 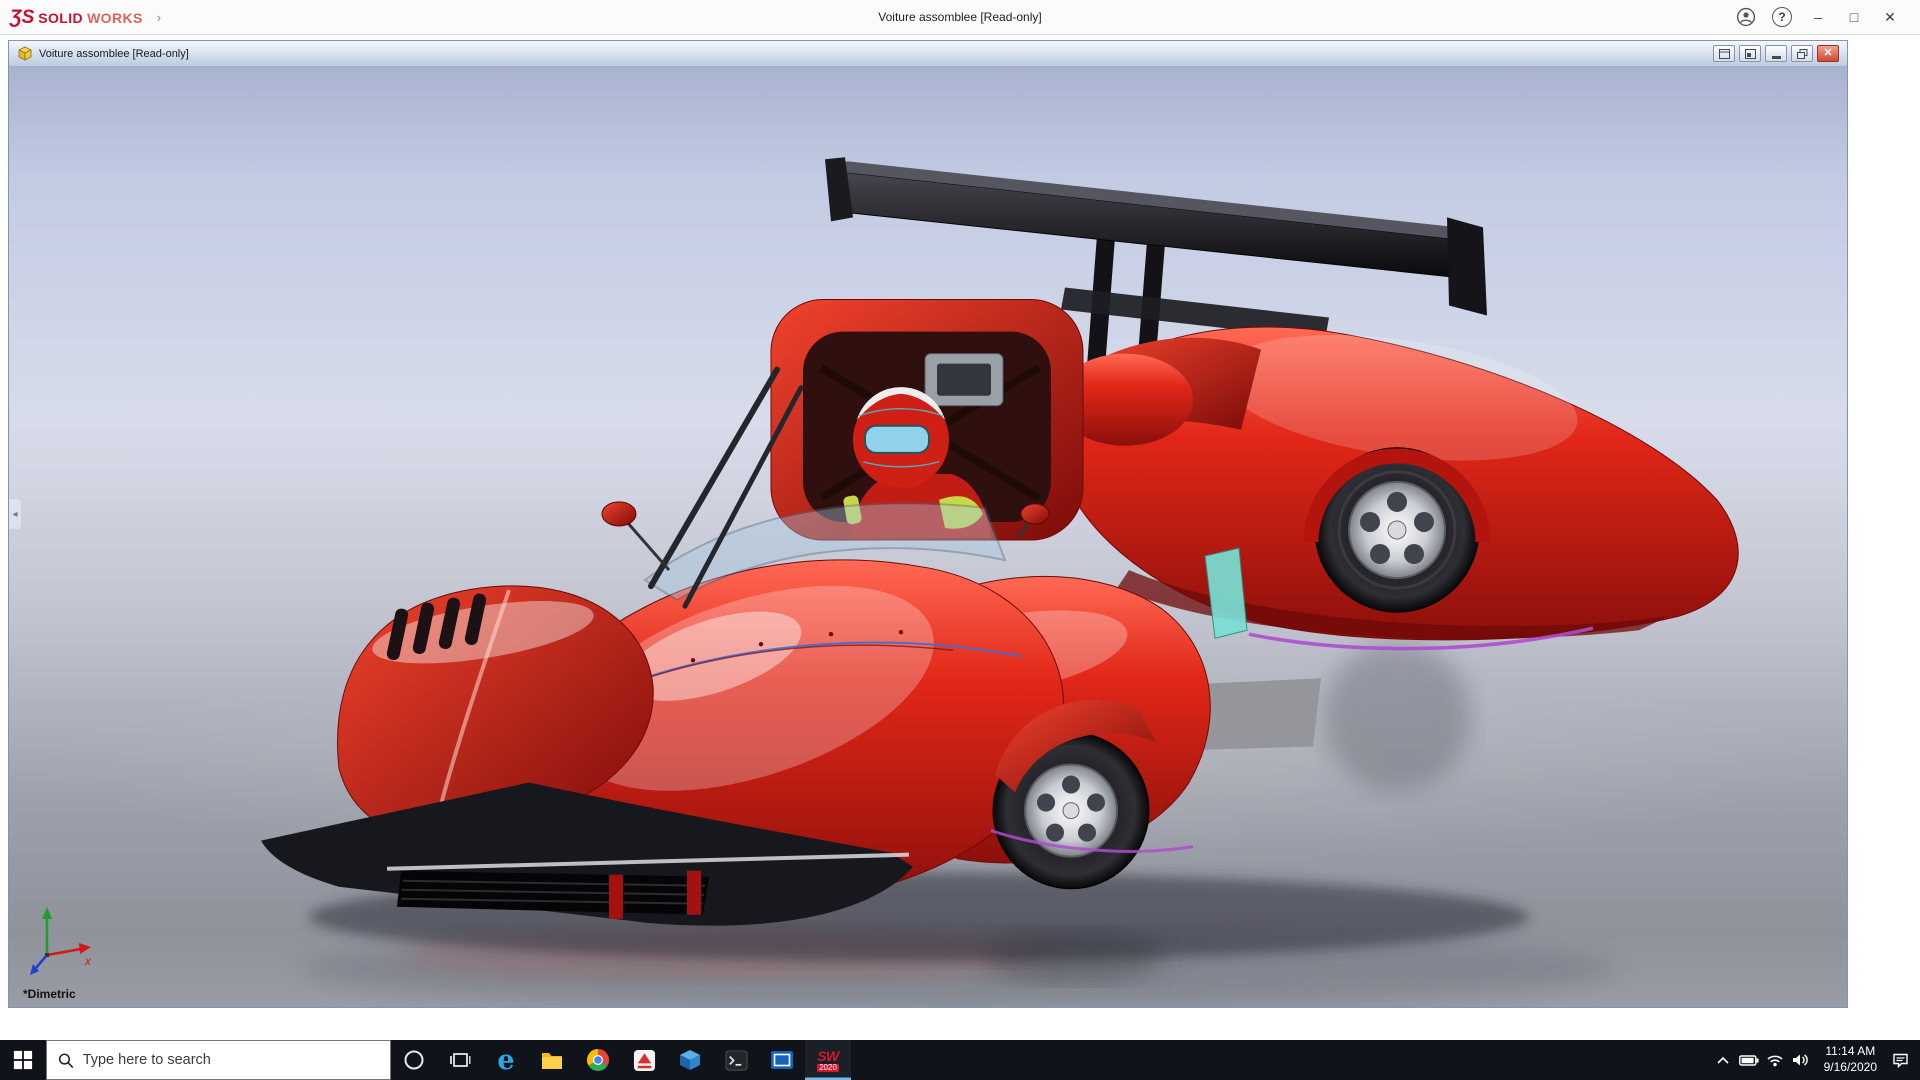 I want to click on solidworks-app-icon: SW 2020, so click(x=828, y=1059).